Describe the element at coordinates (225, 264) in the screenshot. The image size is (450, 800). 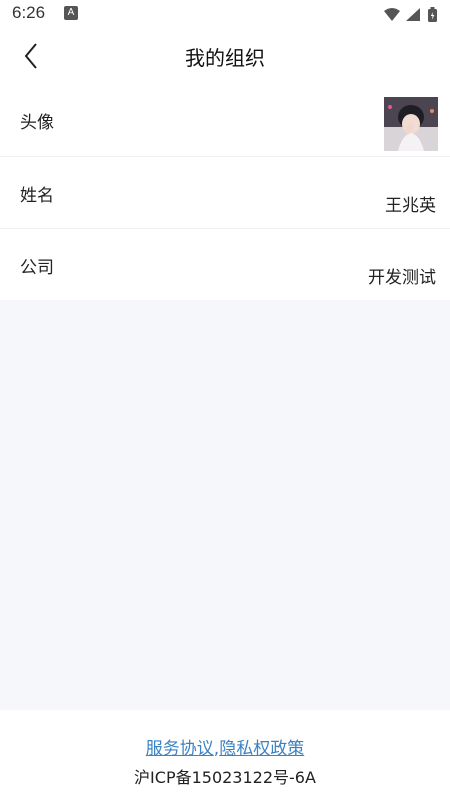
I see `company-row: 公司 开发测试` at that location.